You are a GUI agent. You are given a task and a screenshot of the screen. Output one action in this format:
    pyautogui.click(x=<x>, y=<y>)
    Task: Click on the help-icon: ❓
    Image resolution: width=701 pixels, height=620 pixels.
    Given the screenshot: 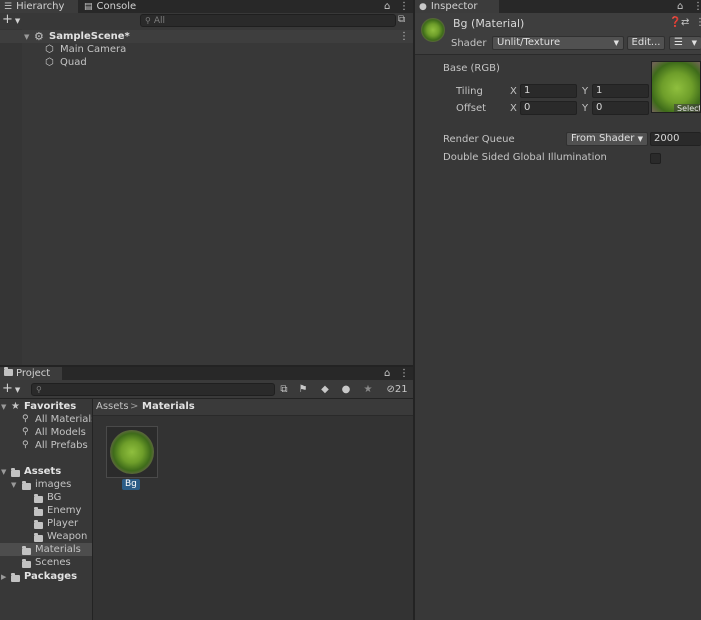 What is the action you would take?
    pyautogui.click(x=675, y=22)
    